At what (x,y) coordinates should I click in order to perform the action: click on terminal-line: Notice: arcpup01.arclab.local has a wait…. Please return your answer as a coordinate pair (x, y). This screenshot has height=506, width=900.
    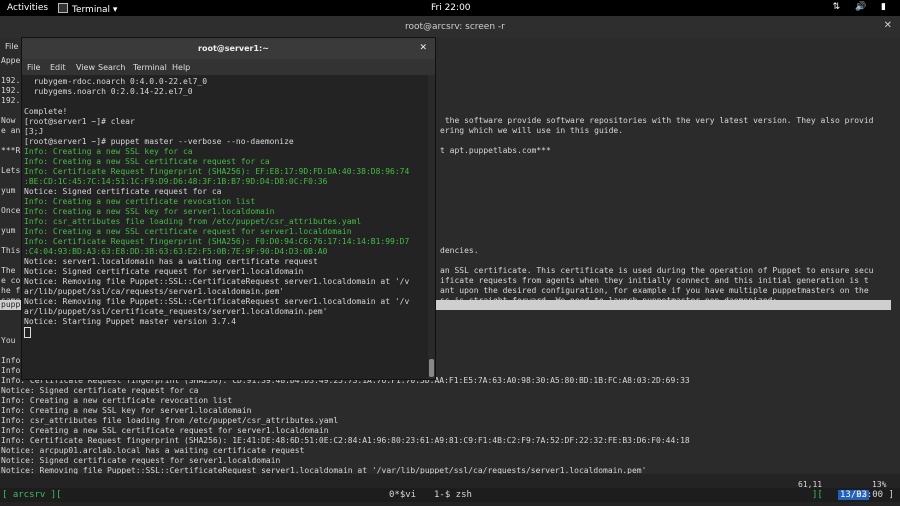
    Looking at the image, I should click on (152, 451).